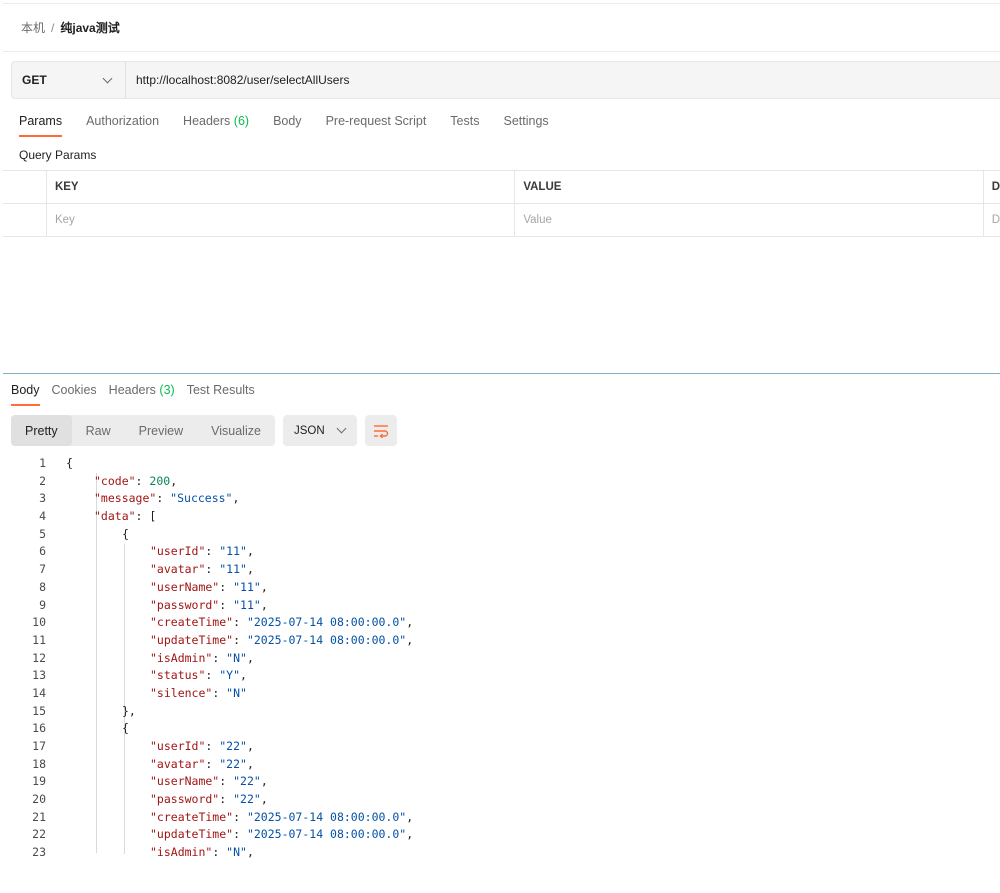  I want to click on code-text: "password": "11",, so click(209, 606).